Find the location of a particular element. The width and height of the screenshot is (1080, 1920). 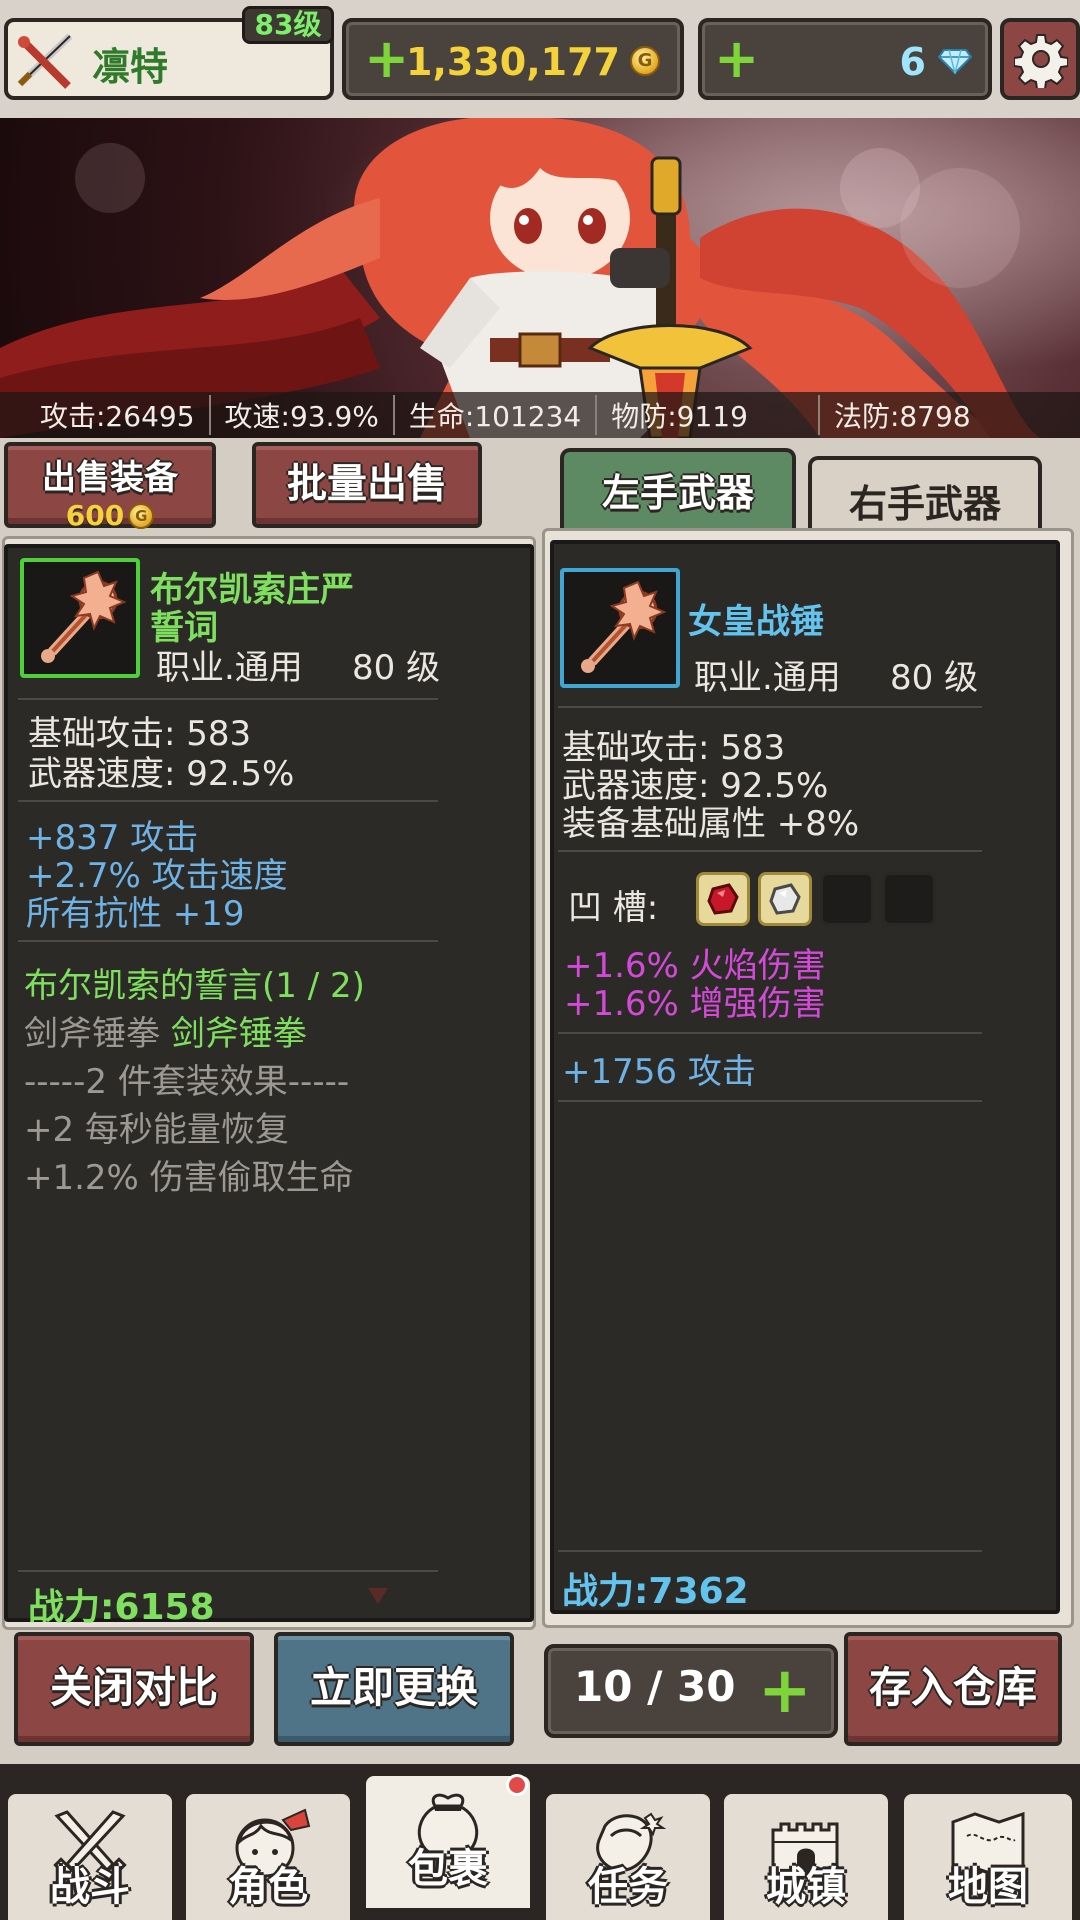

bag-capacity-box: 10 / 30 + is located at coordinates (691, 1691).